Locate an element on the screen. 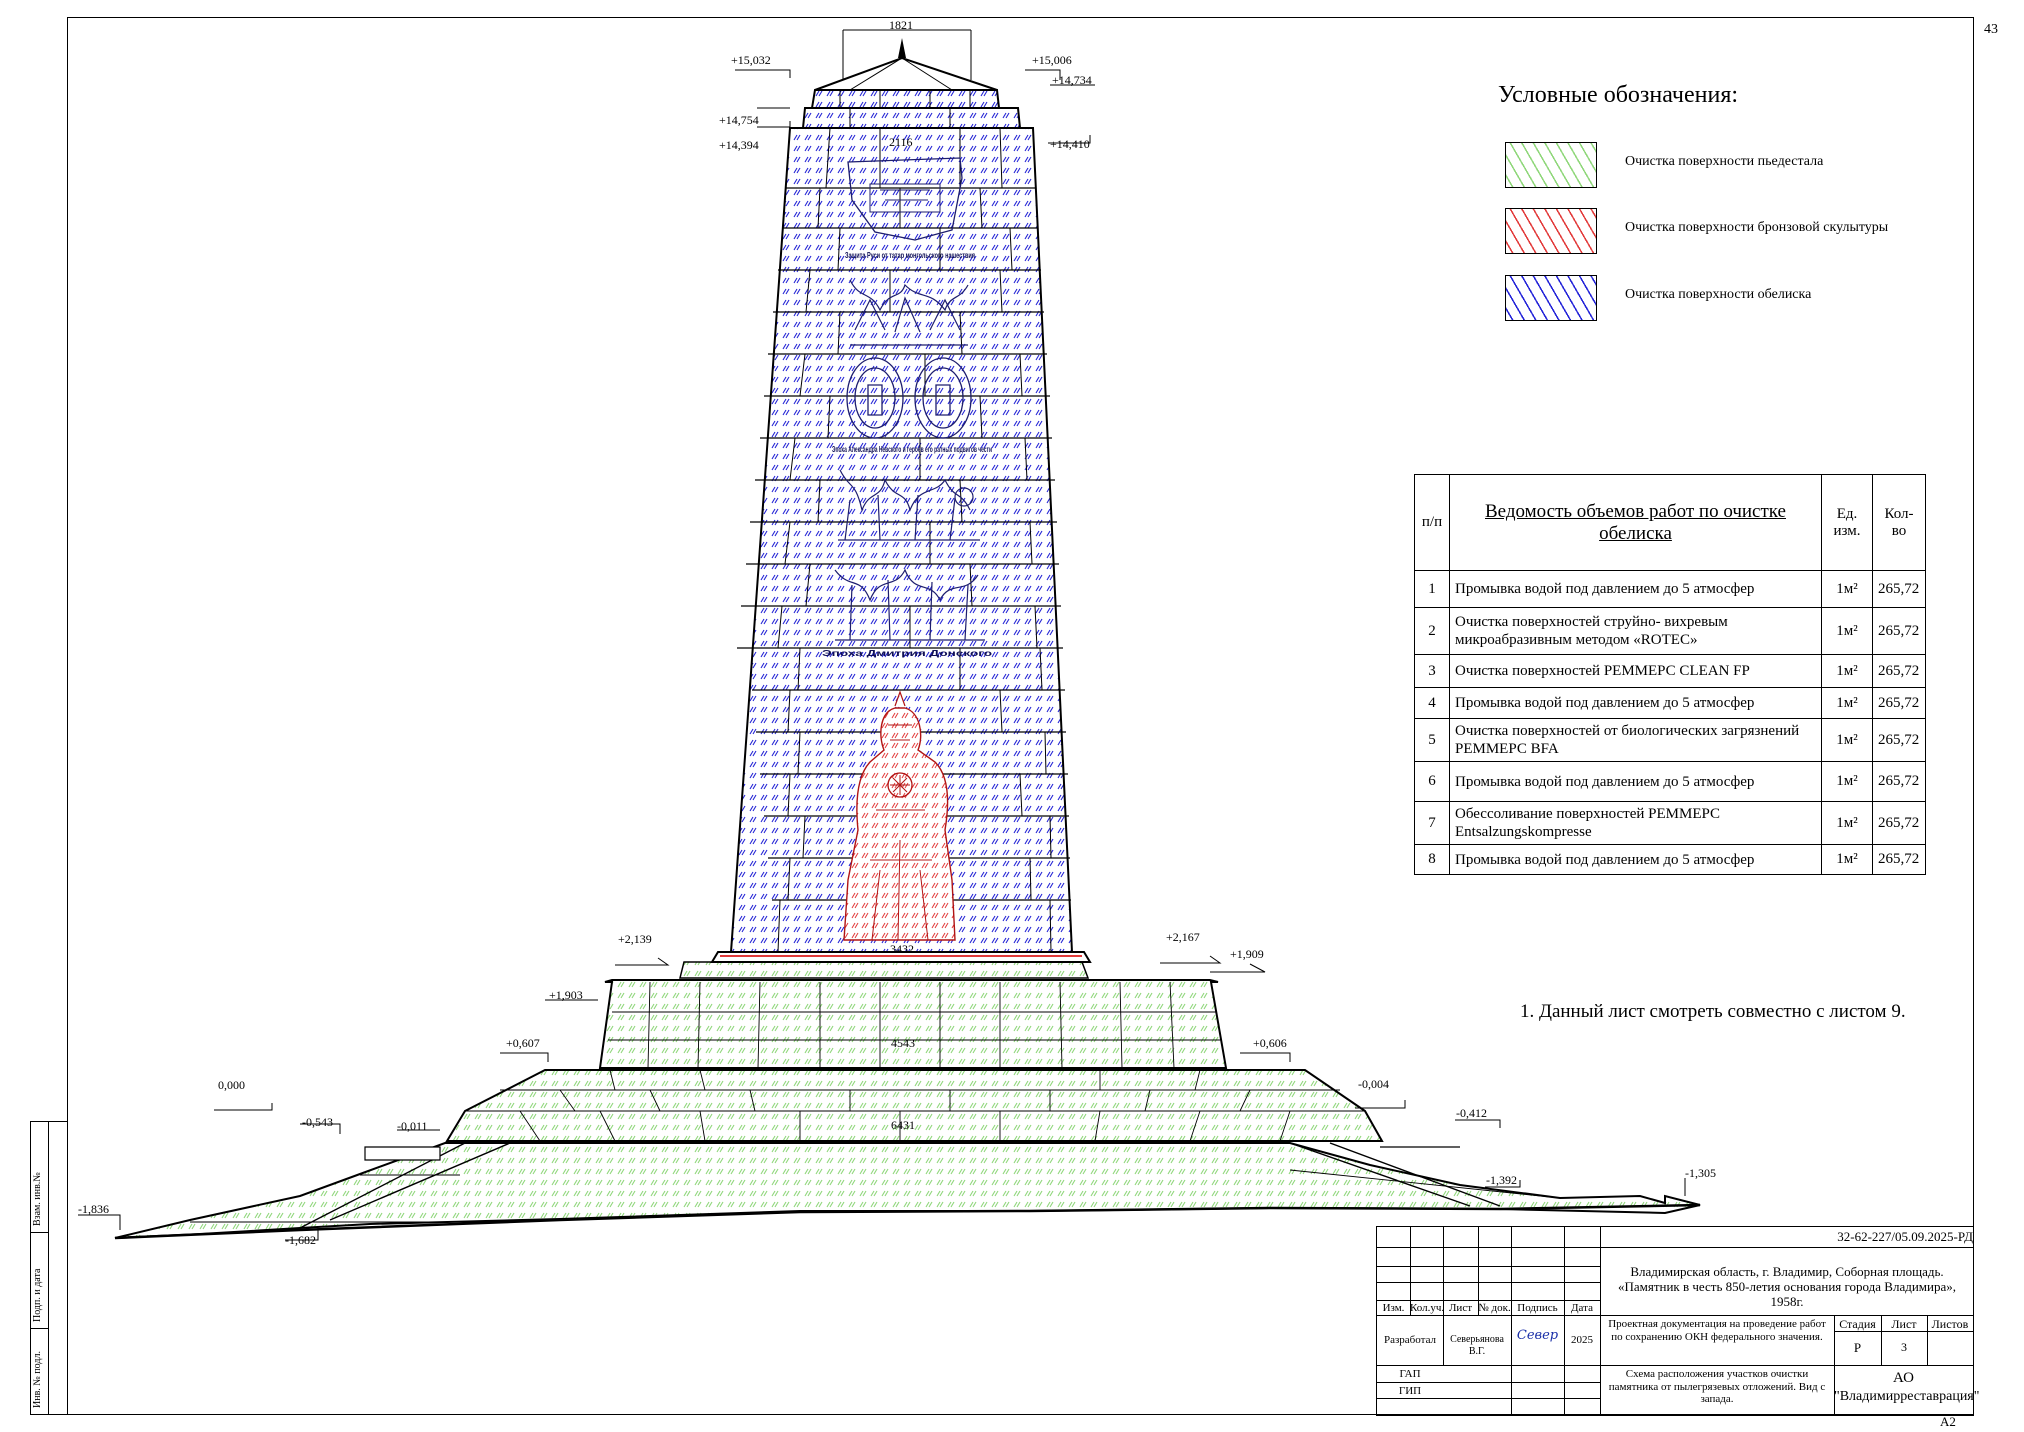  elev-label: -0,543 is located at coordinates (317, 1122).